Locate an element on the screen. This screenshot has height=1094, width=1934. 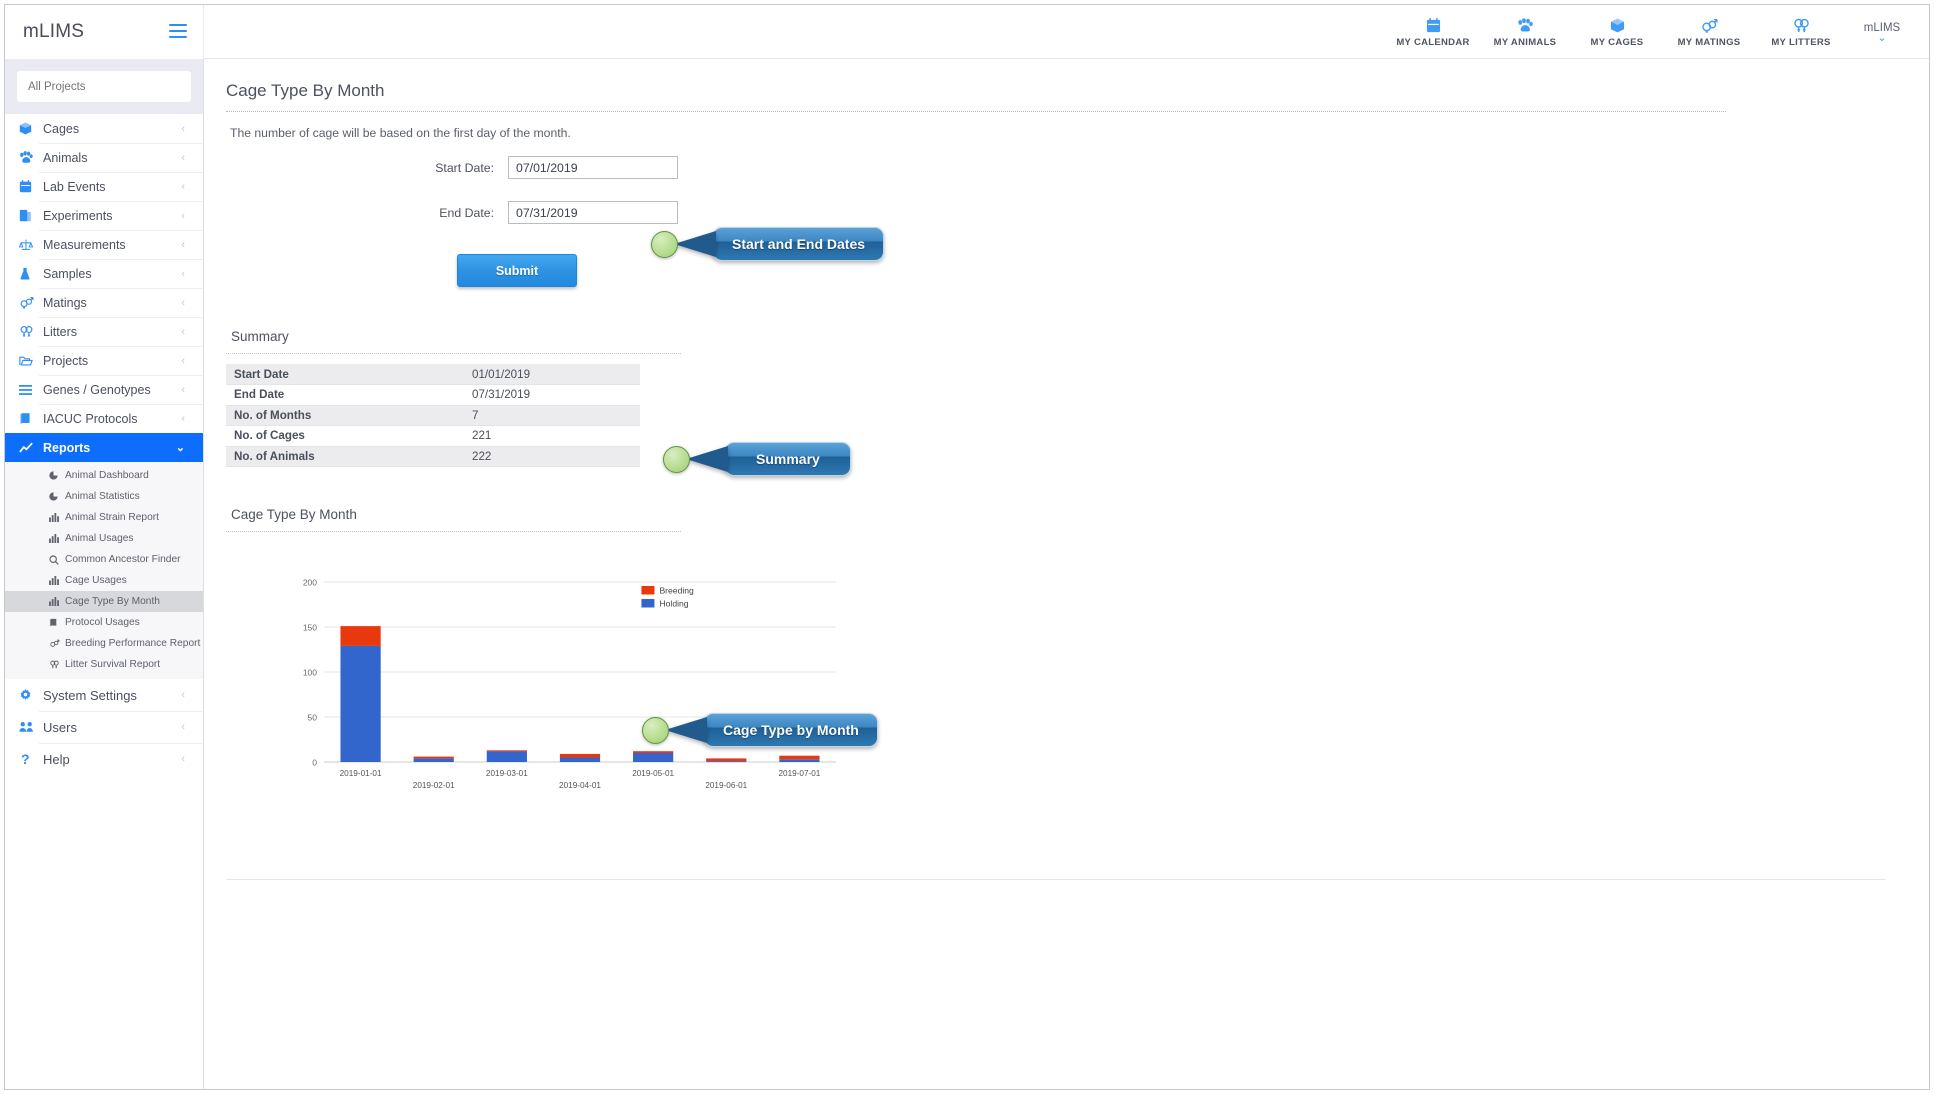
topnav-item-my-litters: MY LITTERS is located at coordinates (1801, 32).